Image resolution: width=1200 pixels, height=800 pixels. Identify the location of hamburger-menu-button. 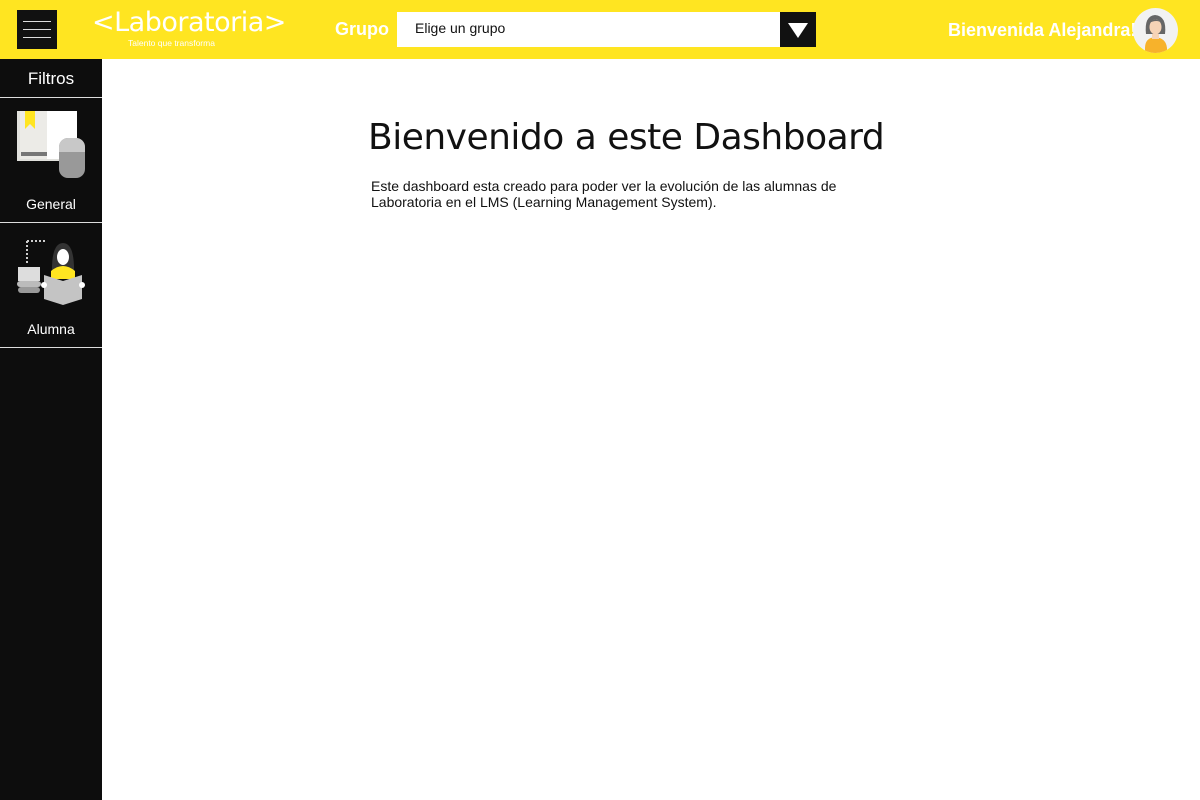
(37, 29).